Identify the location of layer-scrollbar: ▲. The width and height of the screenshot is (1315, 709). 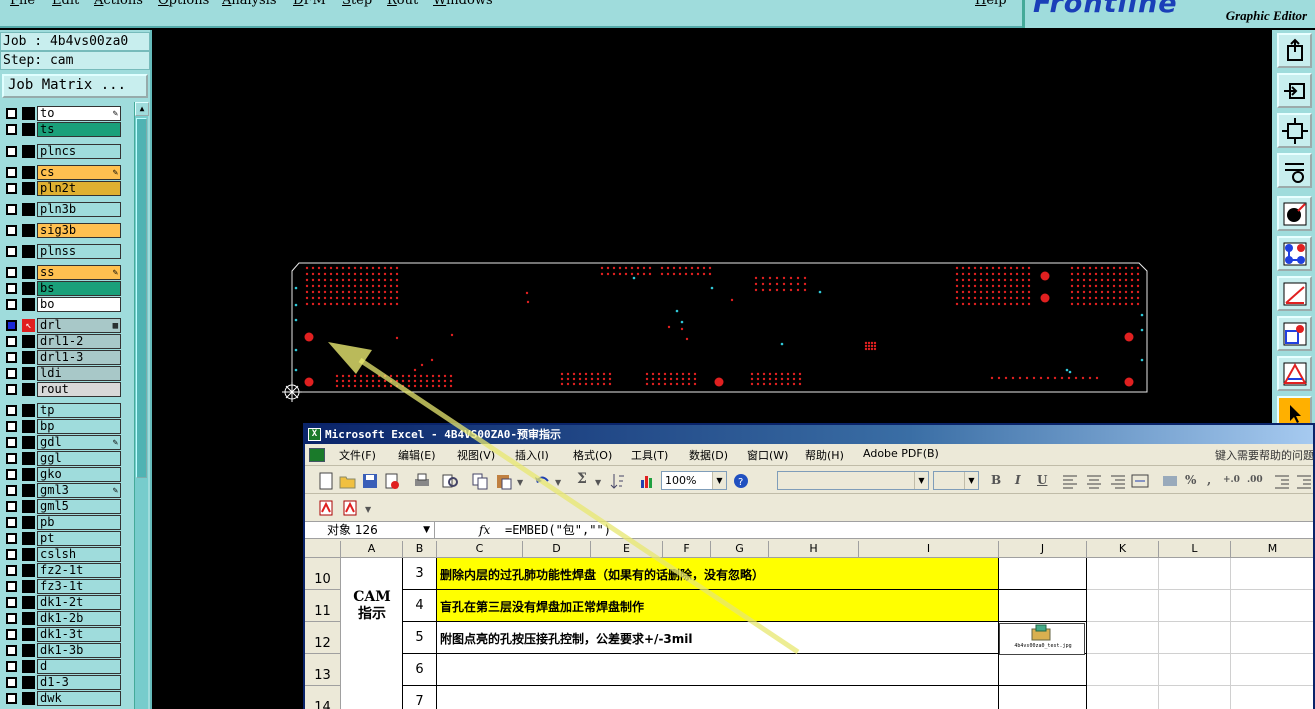
(141, 405).